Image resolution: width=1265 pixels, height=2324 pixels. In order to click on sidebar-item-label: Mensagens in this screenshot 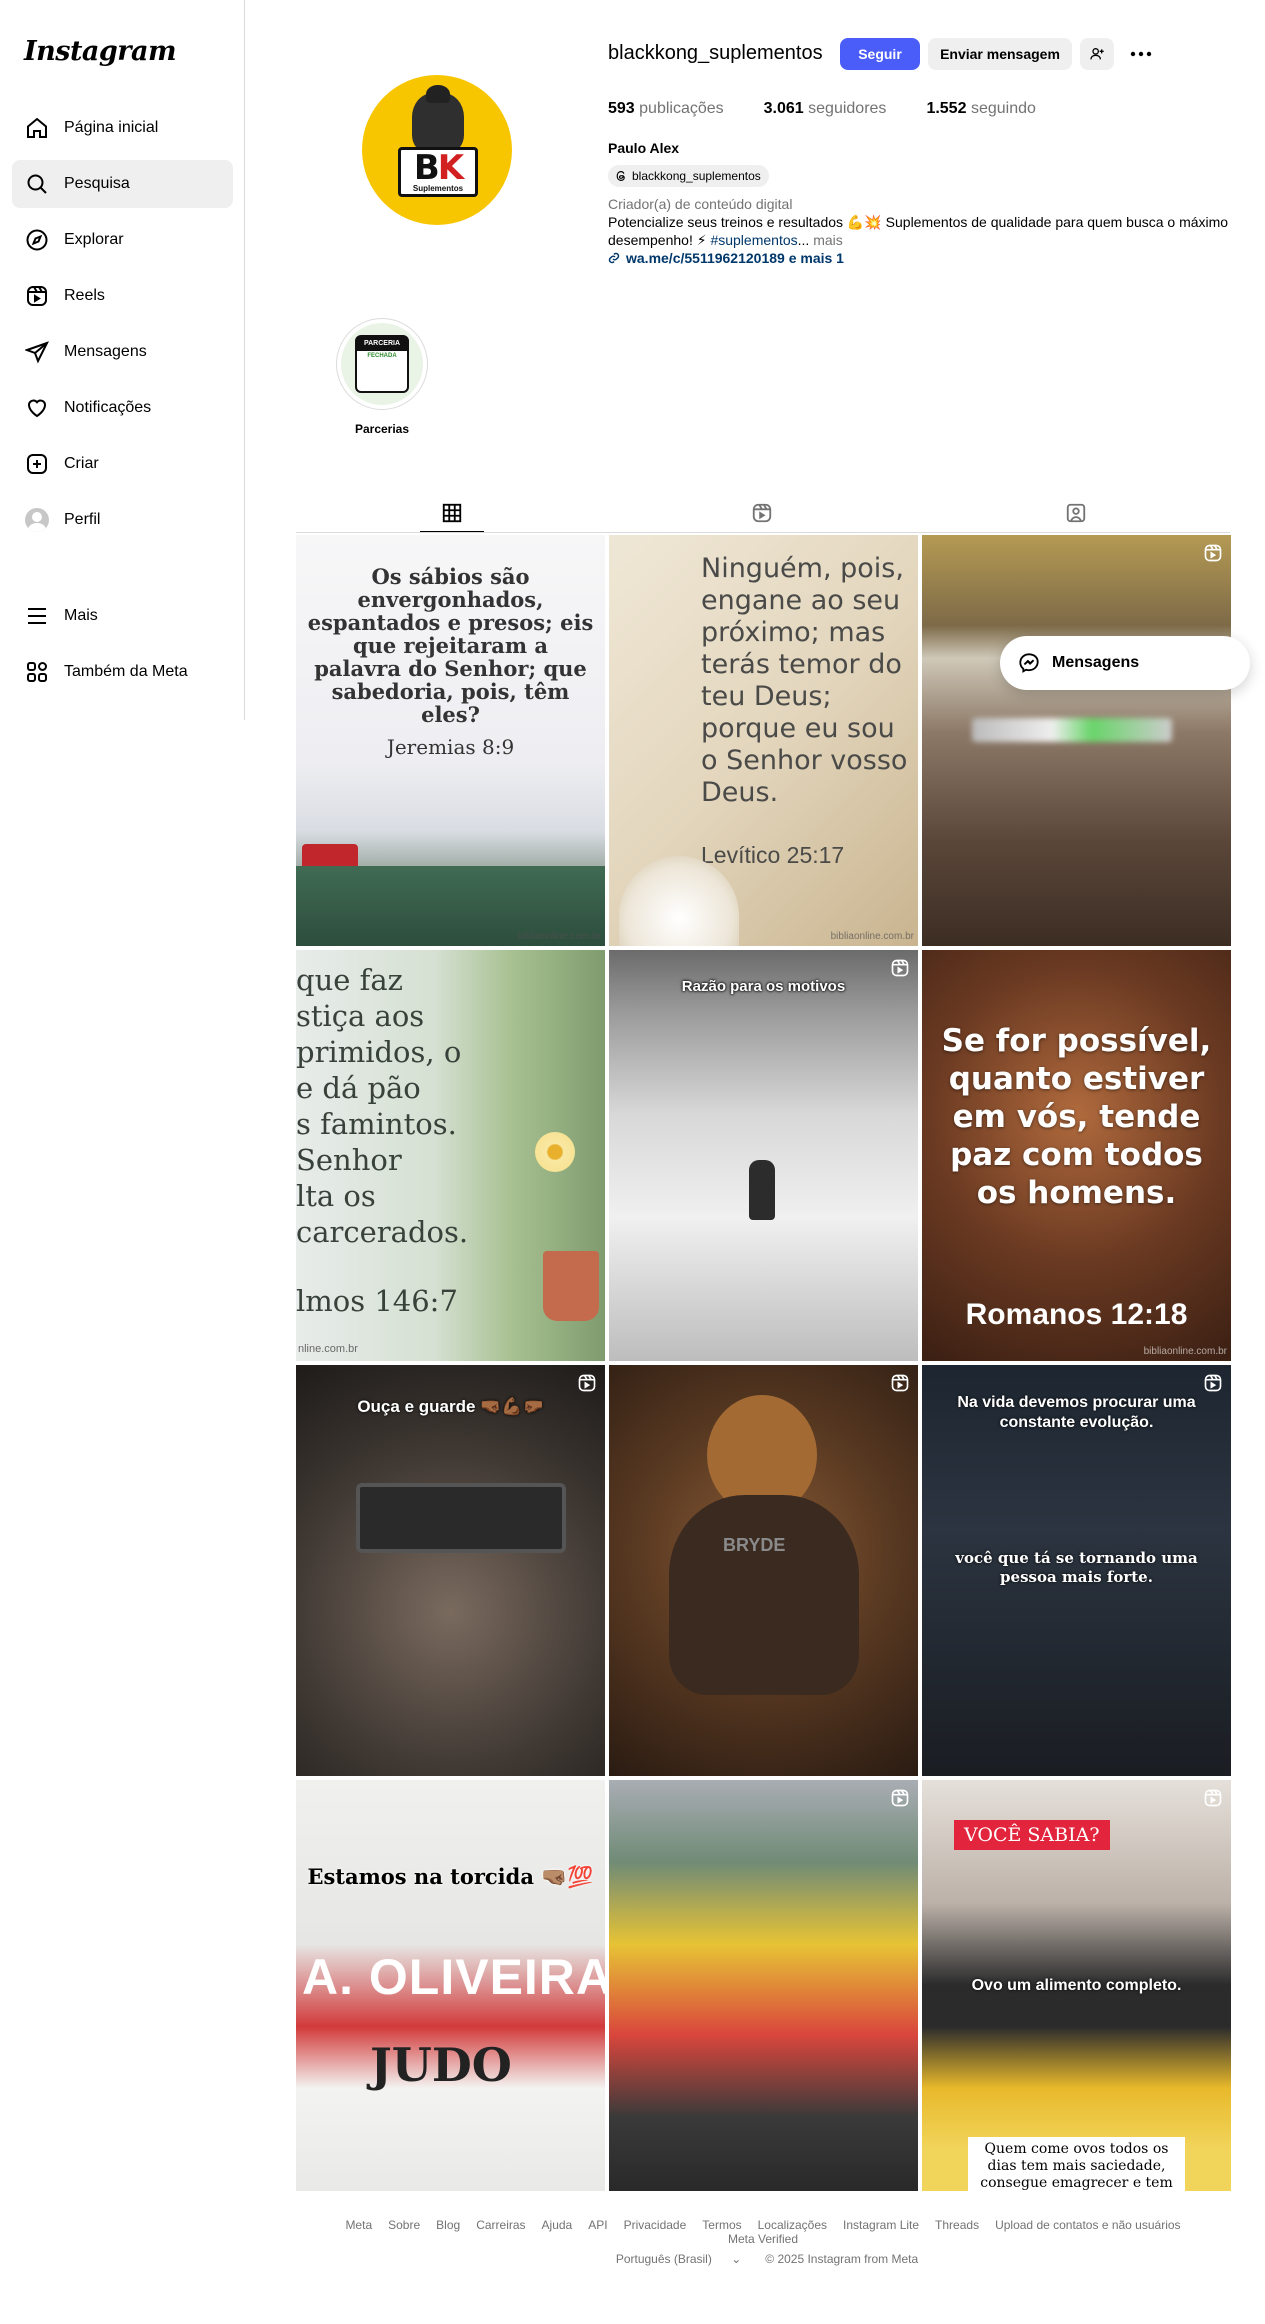, I will do `click(105, 351)`.